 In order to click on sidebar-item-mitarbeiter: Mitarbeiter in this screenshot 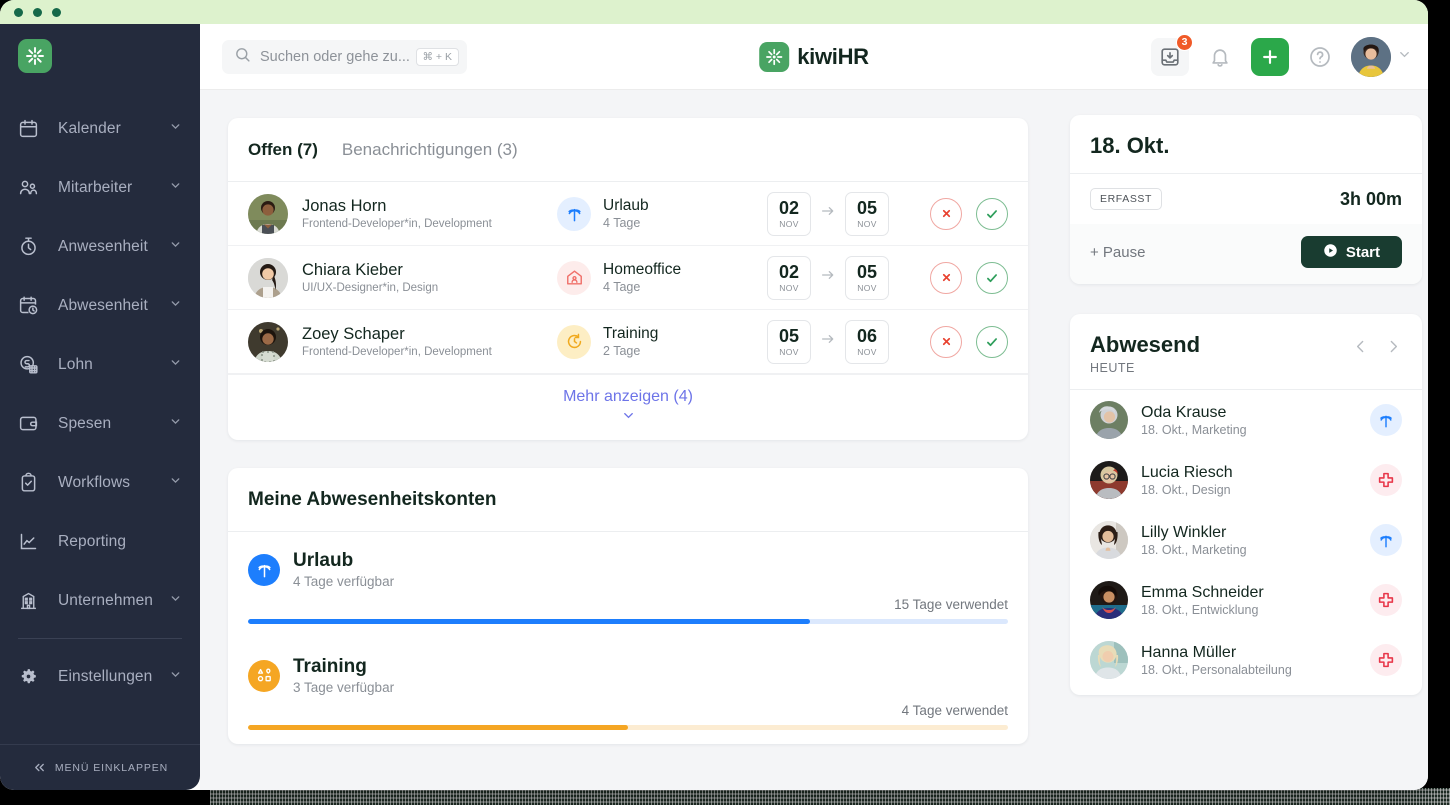, I will do `click(100, 187)`.